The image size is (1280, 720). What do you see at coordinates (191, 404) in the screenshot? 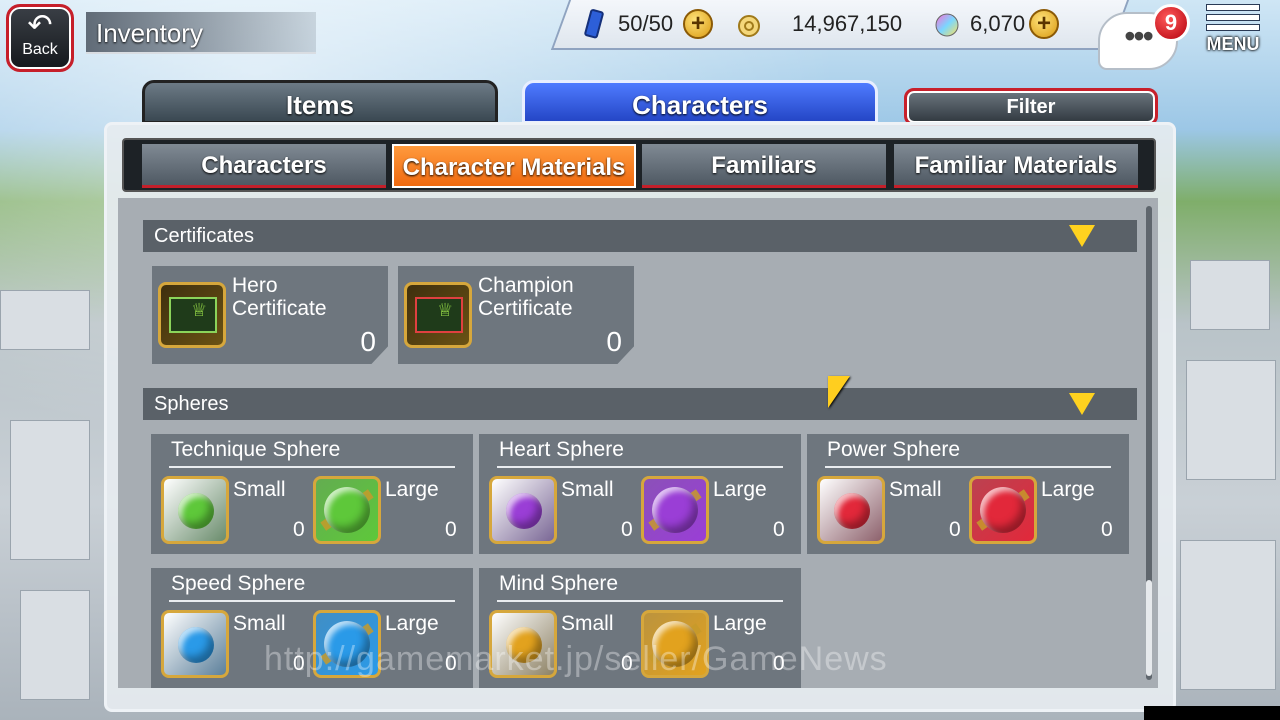
I see `spheres-section-label: Spheres` at bounding box center [191, 404].